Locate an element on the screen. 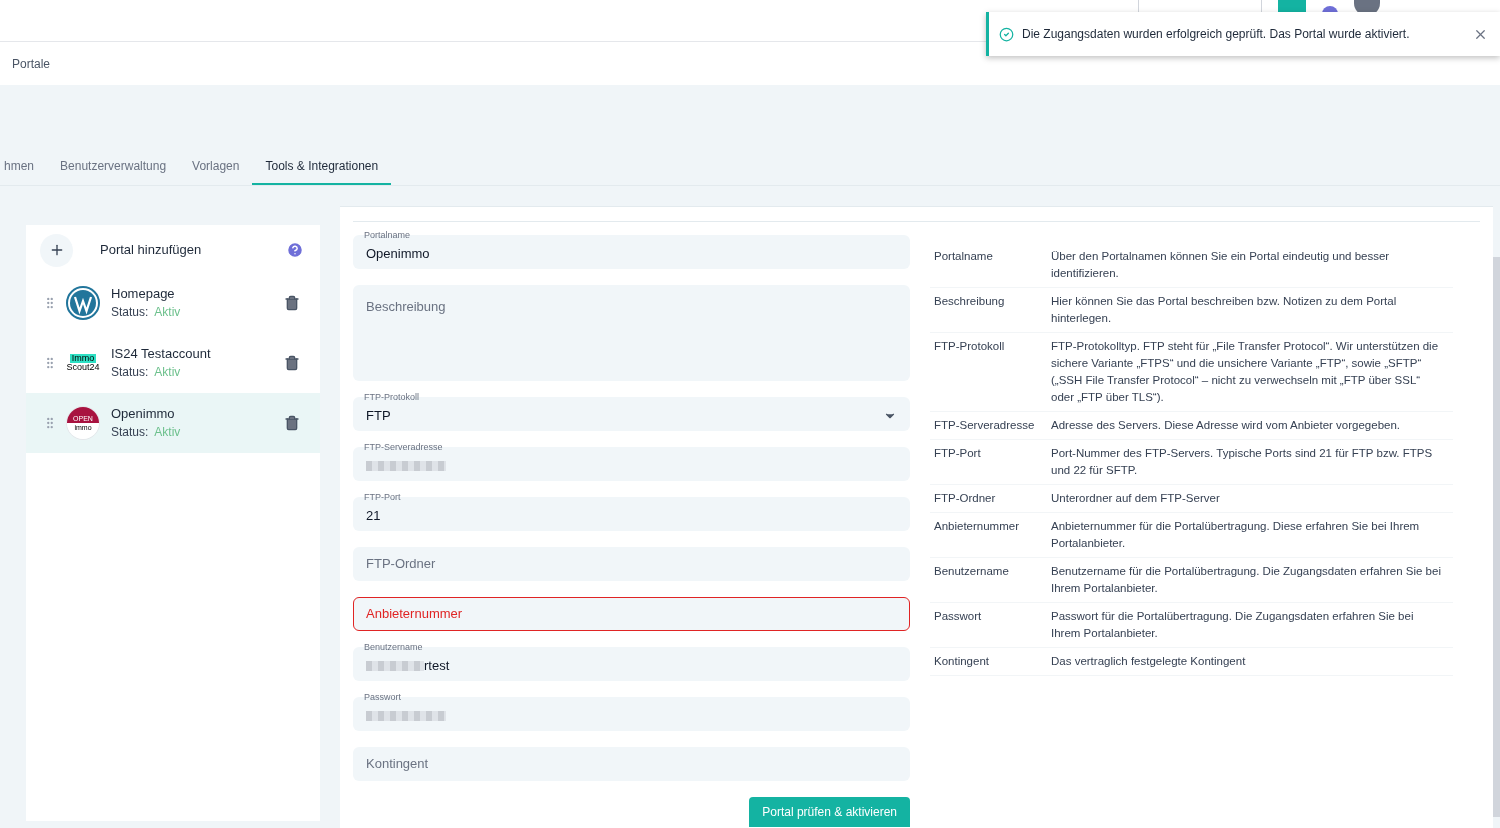 Image resolution: width=1500 pixels, height=828 pixels. help-term: FTP-Port is located at coordinates (957, 453).